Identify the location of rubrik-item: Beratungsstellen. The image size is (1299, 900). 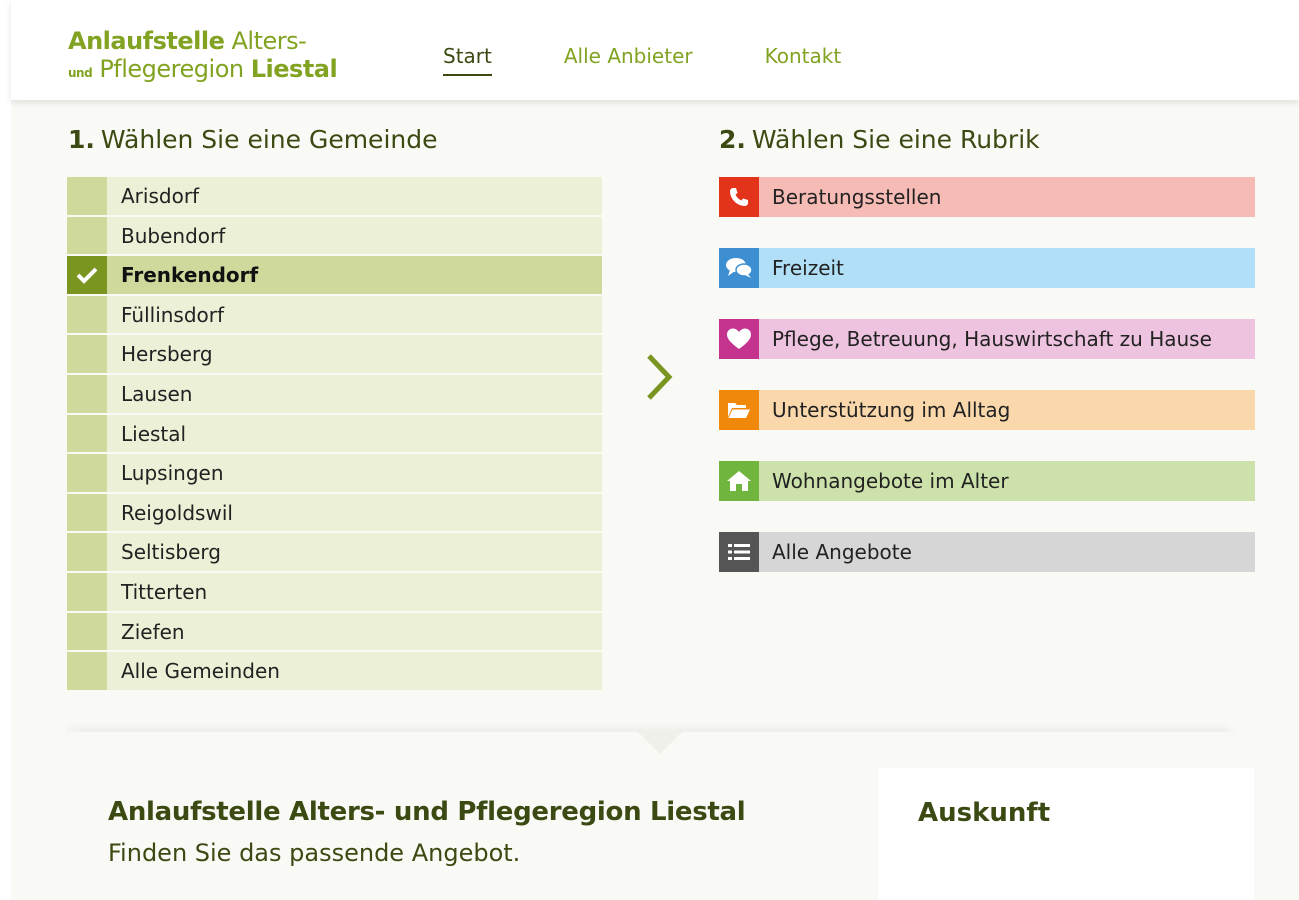
(987, 197).